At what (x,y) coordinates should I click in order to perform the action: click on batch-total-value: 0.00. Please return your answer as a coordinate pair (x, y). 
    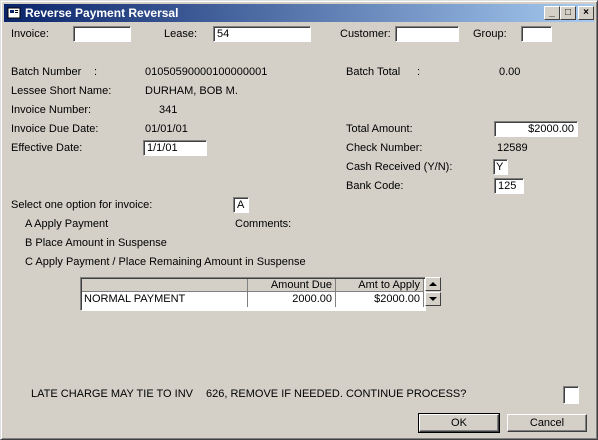
    Looking at the image, I should click on (510, 72).